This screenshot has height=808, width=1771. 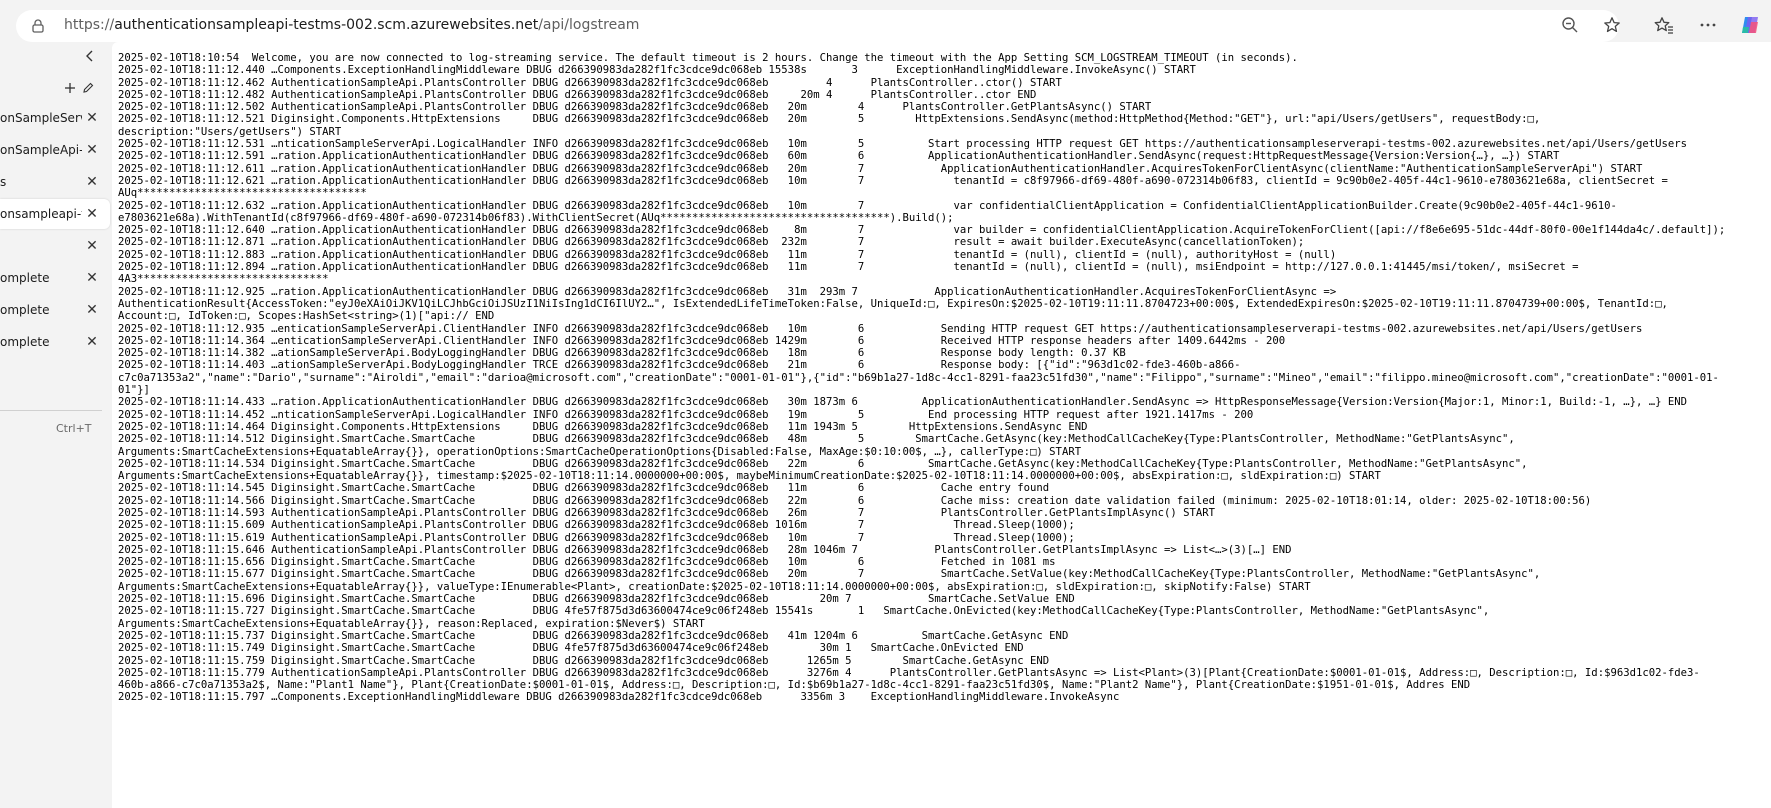 I want to click on favorite-star-icon, so click(x=1612, y=25).